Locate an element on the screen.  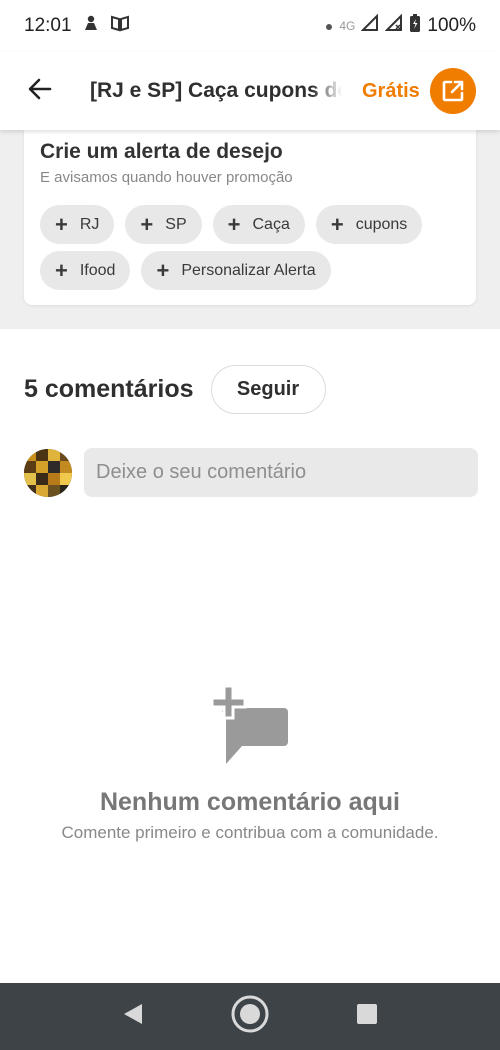
status-left: 12:01 is located at coordinates (77, 26).